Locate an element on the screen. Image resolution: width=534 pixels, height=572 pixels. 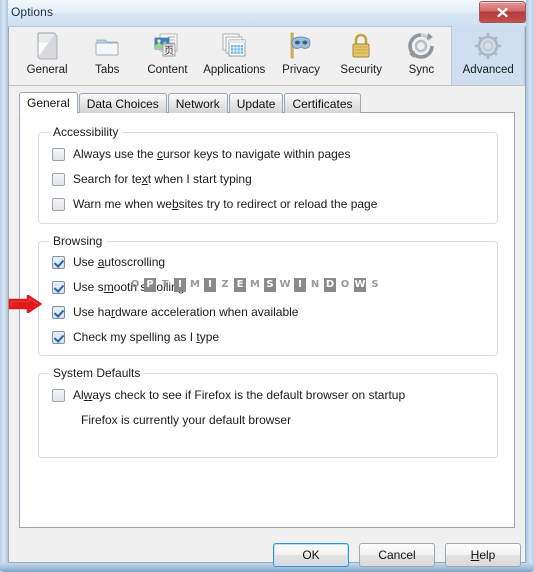
toolbar-item-advanced: Advanced is located at coordinates (488, 55).